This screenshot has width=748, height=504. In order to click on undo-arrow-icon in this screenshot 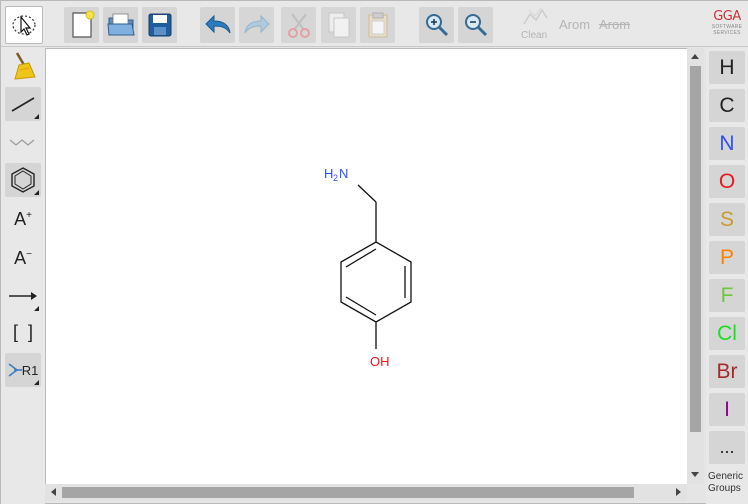, I will do `click(217, 24)`.